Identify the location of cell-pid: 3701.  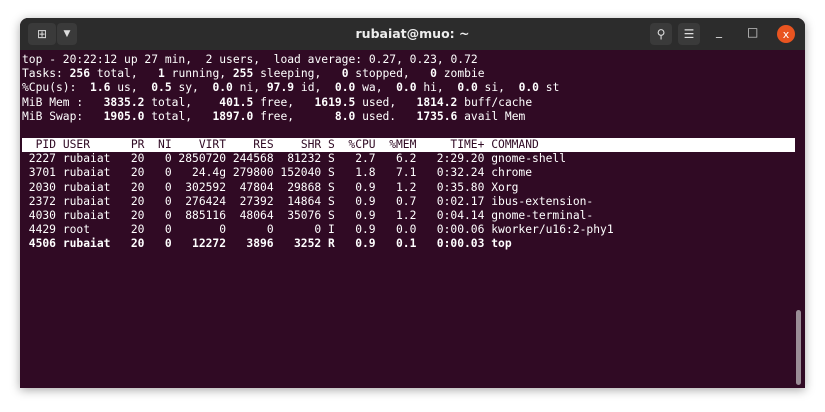
(42, 173).